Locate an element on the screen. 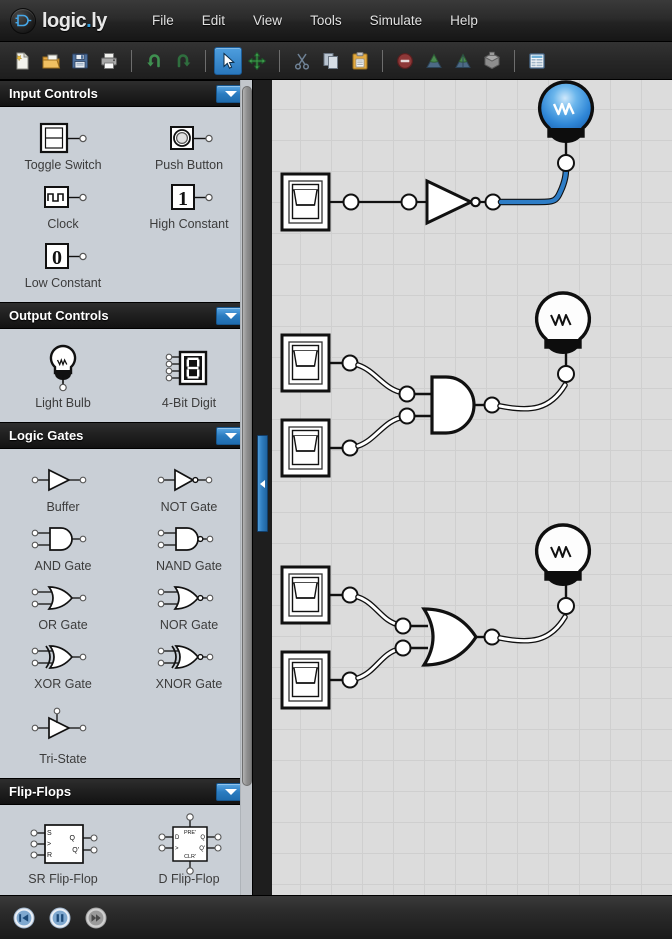 The image size is (672, 939). palette-item-four-bit-digit: 4-Bit Digit is located at coordinates (189, 374).